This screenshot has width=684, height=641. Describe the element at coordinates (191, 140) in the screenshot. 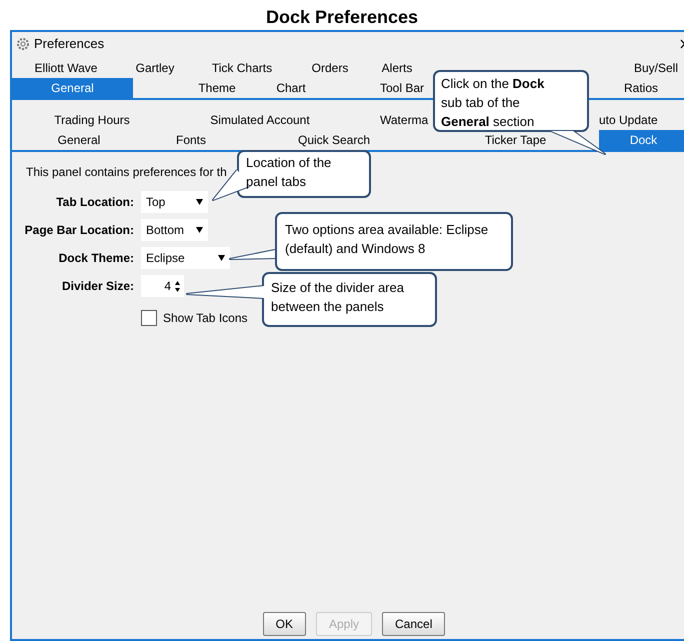

I see `tab: Fonts` at that location.